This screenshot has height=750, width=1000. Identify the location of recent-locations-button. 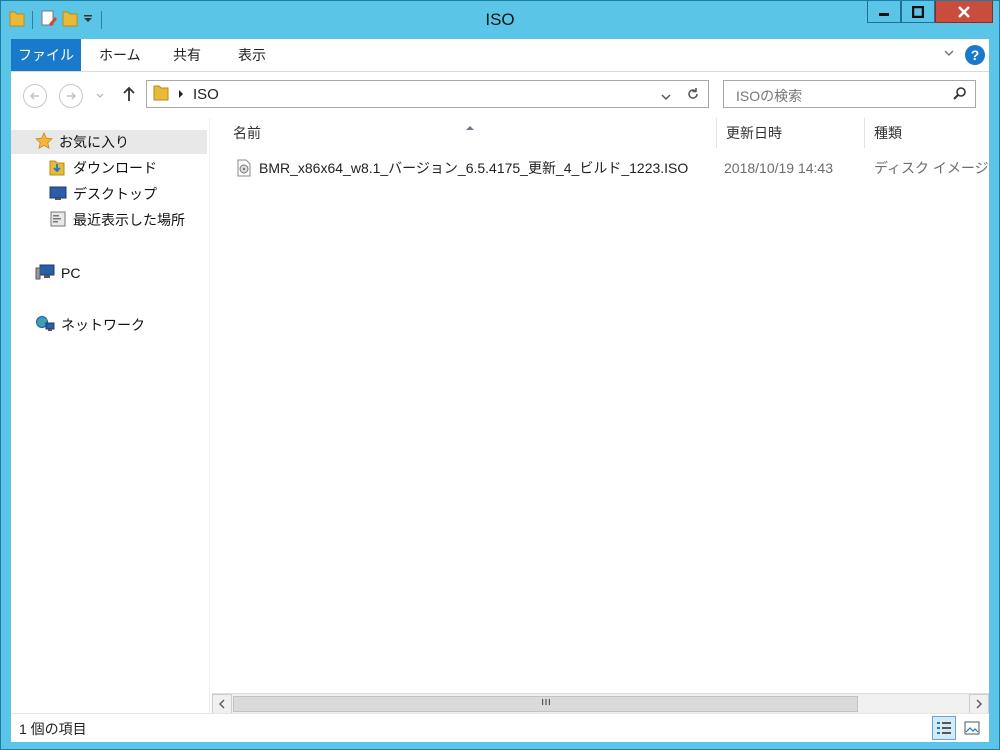
(100, 96).